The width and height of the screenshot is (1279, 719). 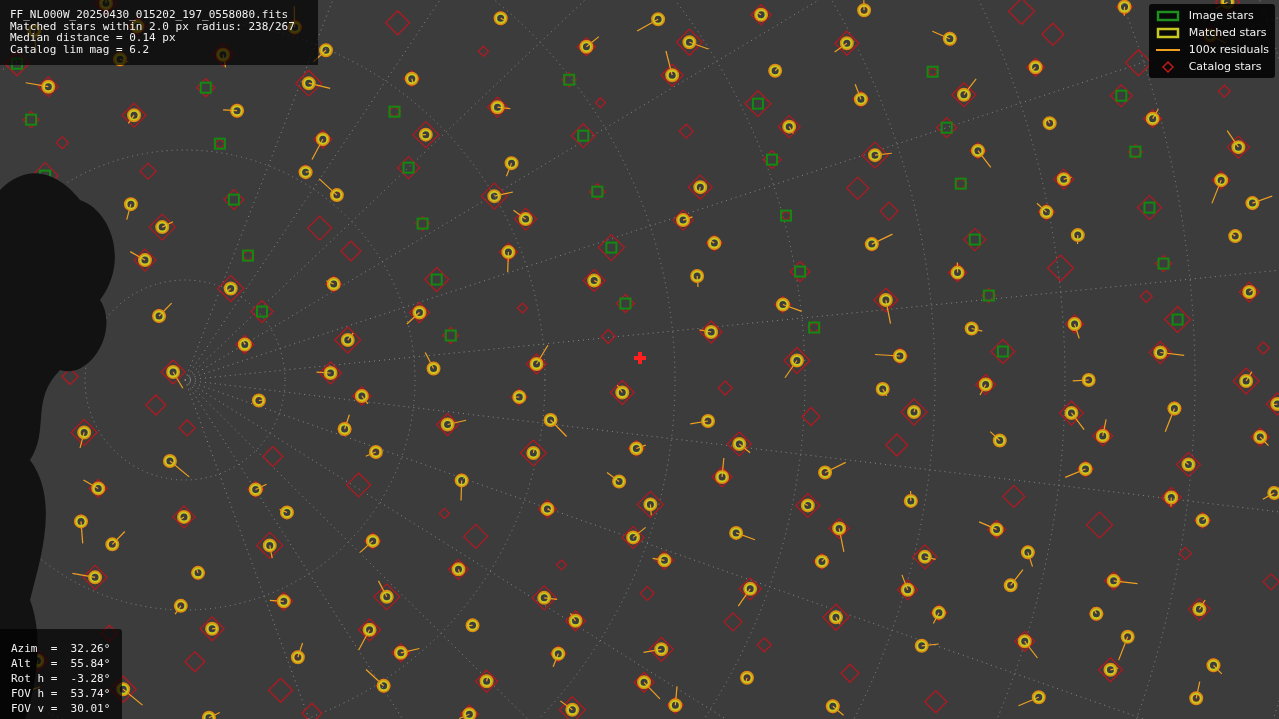 I want to click on legend-label: Image stars, so click(x=1221, y=15).